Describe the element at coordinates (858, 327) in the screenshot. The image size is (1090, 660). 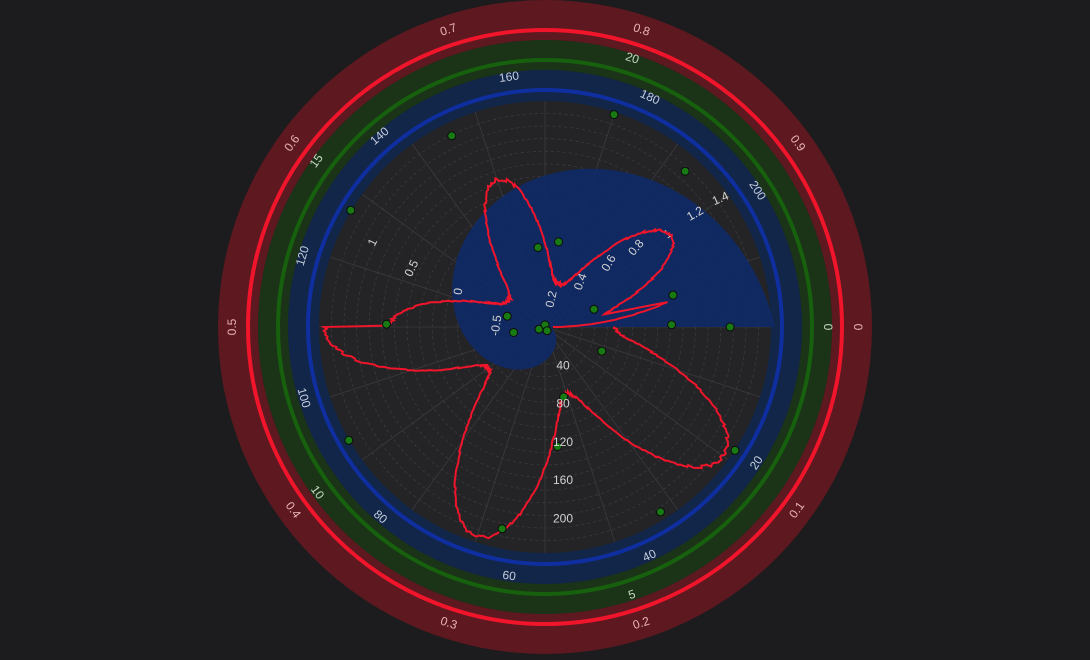
I see `outer-axis-tick-label: 0` at that location.